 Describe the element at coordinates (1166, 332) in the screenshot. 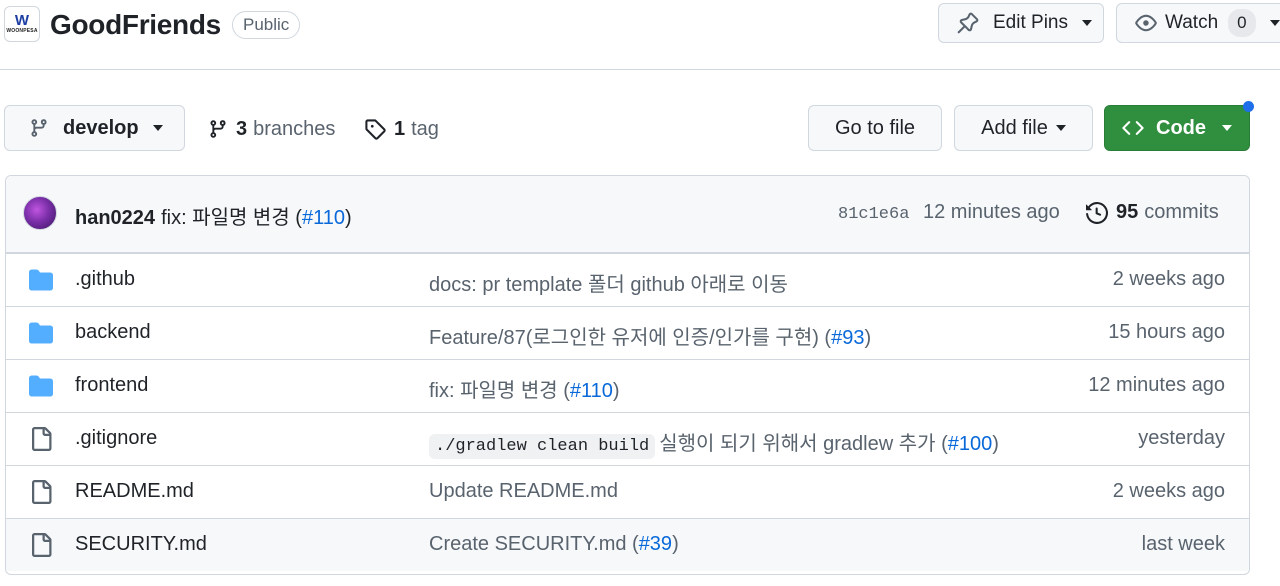

I see `file-age: 15 hours ago` at that location.